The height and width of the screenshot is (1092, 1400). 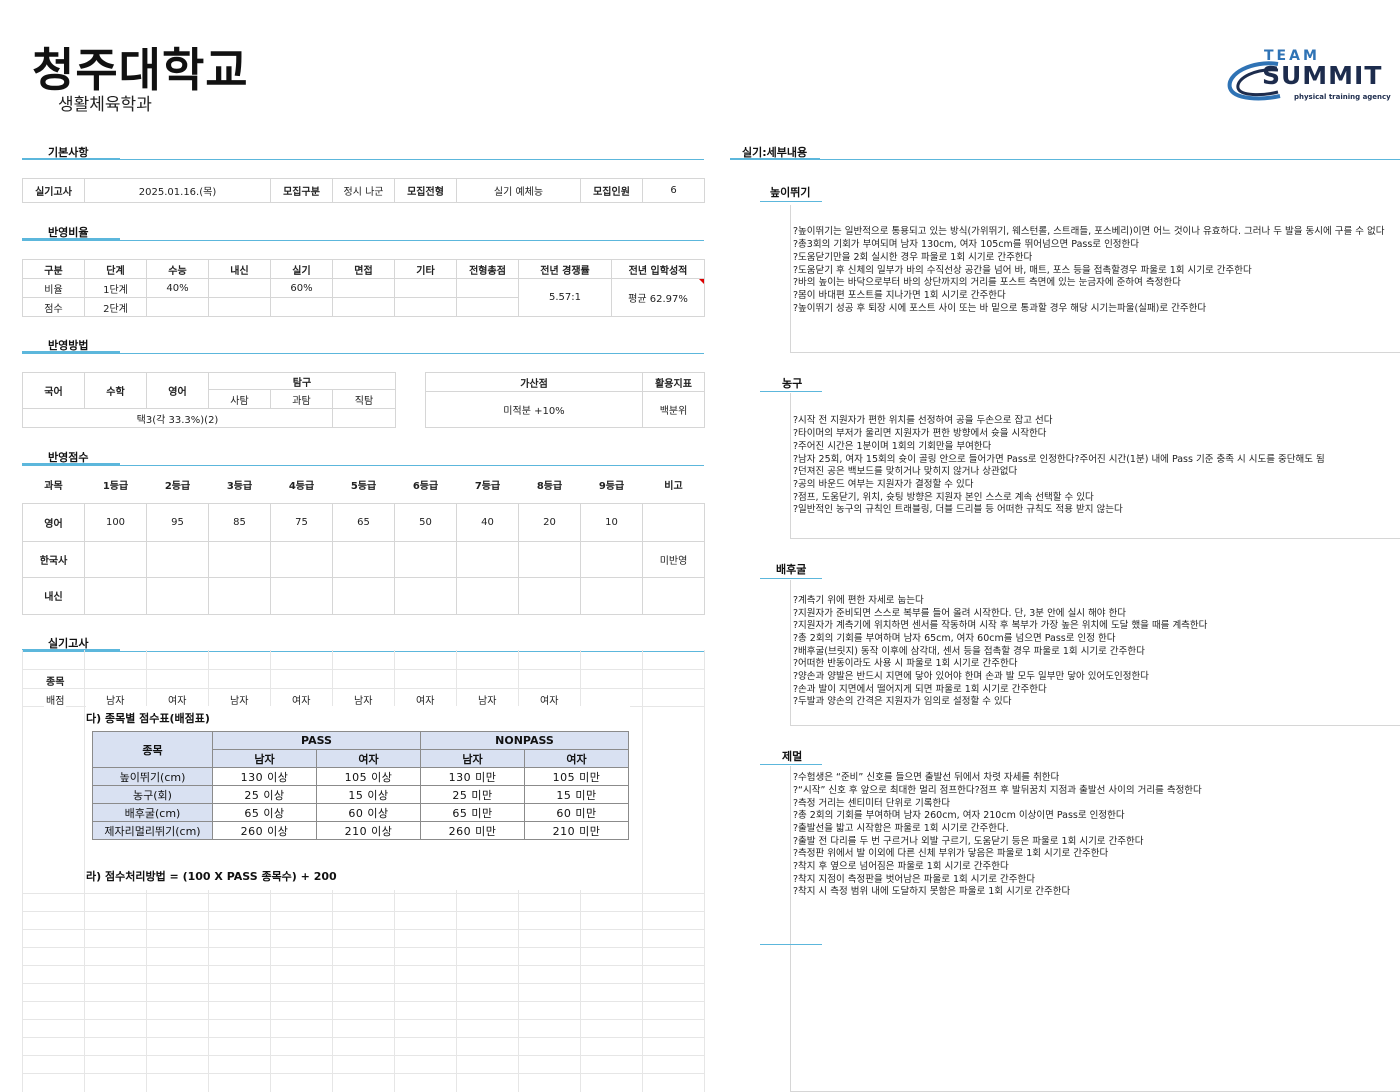 What do you see at coordinates (525, 740) in the screenshot?
I see `table-nonpass-header: NONPASS` at bounding box center [525, 740].